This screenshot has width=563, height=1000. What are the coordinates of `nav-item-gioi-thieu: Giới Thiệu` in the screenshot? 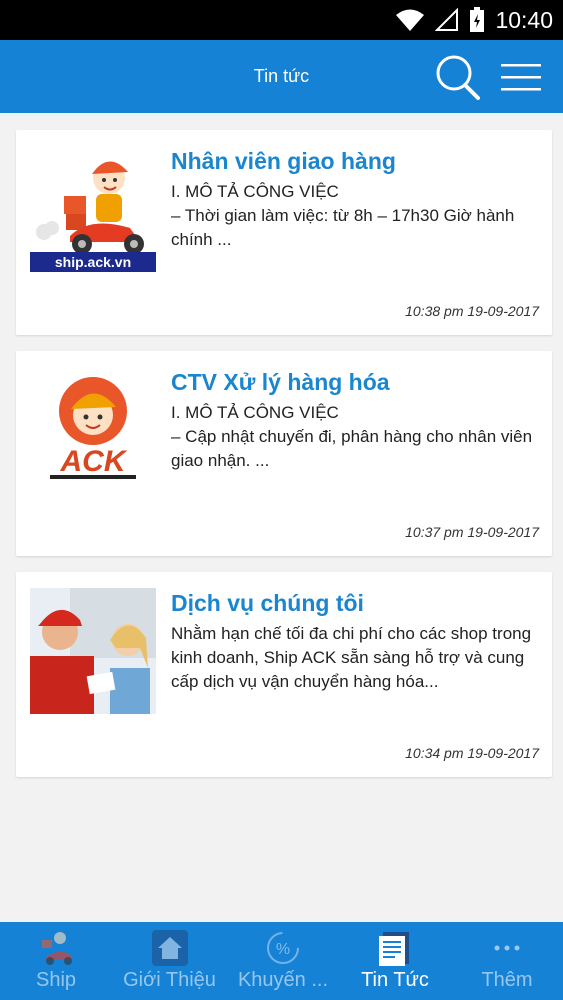 It's located at (169, 961).